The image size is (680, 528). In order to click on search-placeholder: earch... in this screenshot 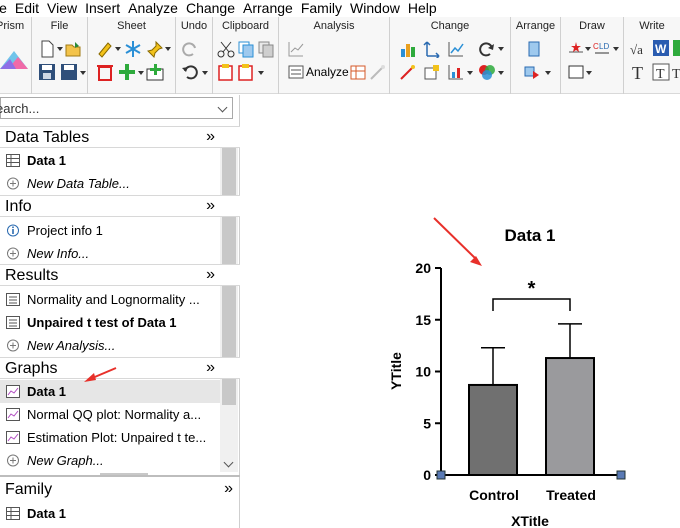, I will do `click(20, 108)`.